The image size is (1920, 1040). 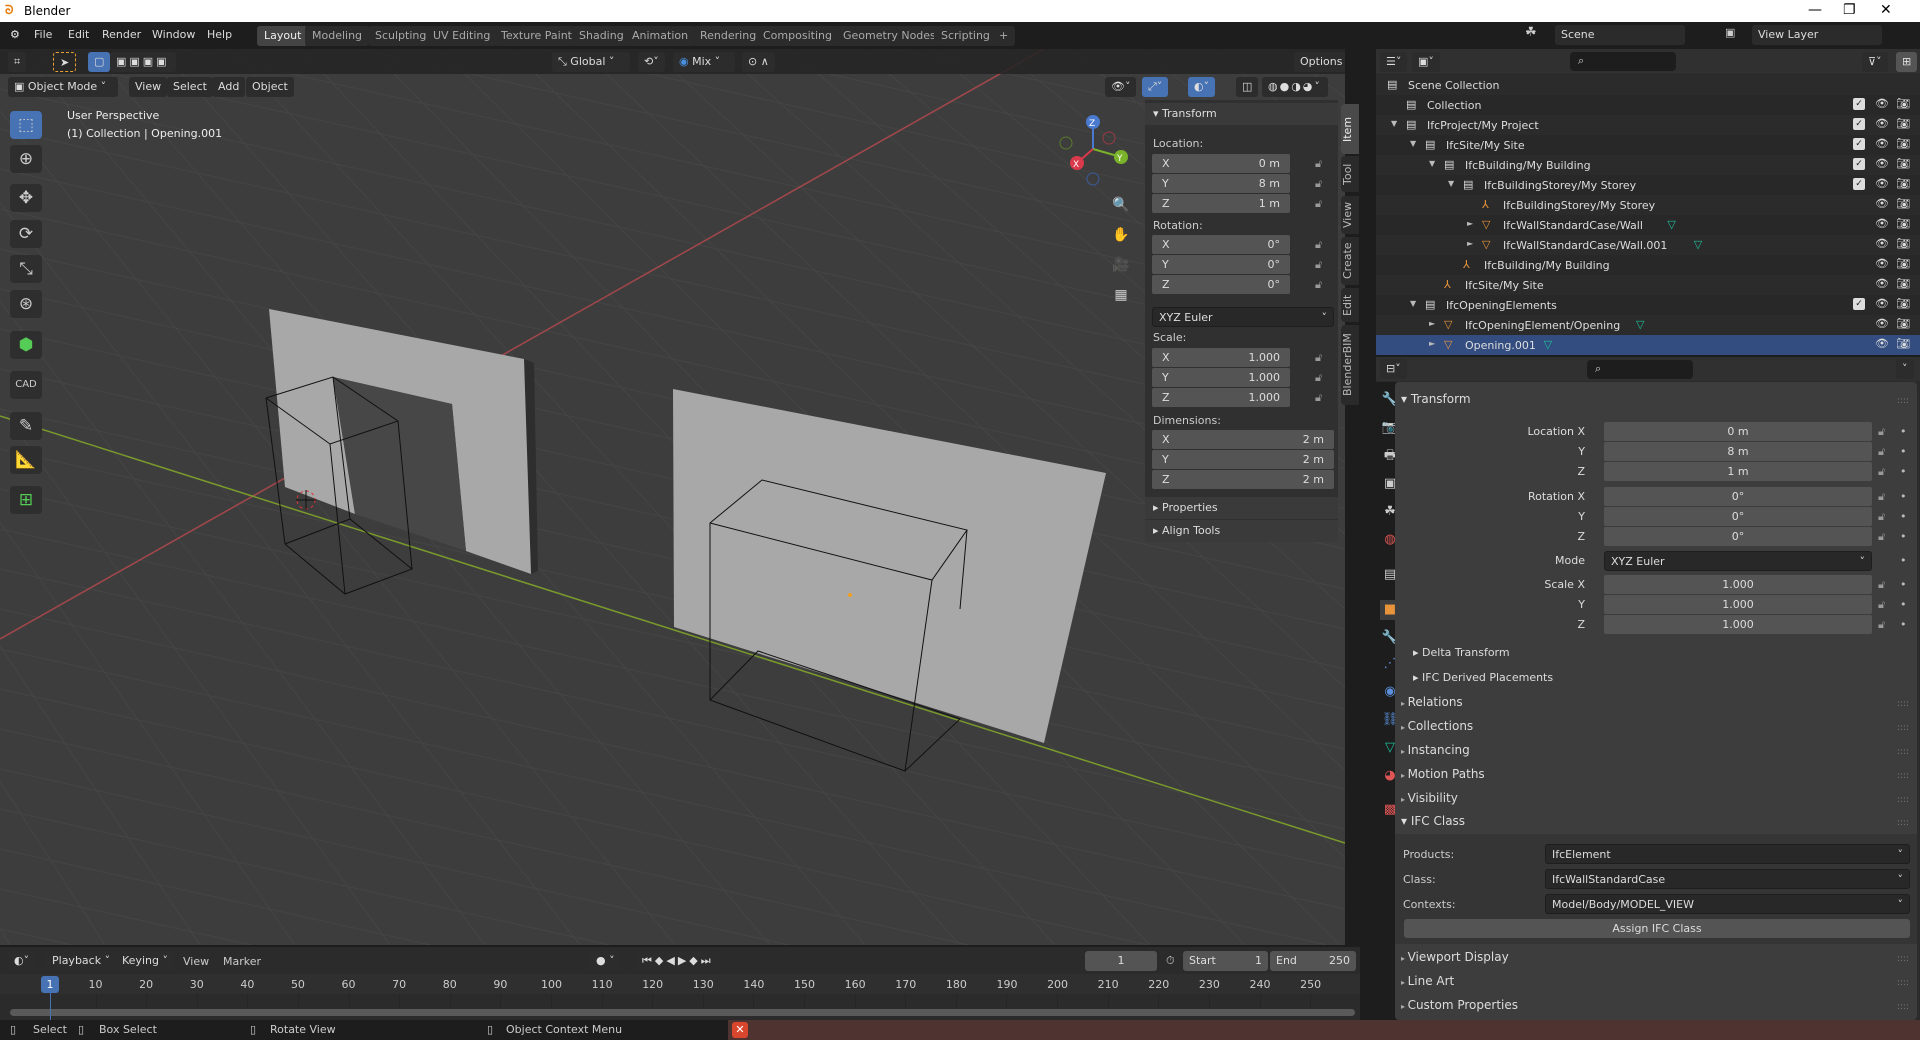 I want to click on transform-panel-header: ▾ Transform, so click(x=1241, y=114).